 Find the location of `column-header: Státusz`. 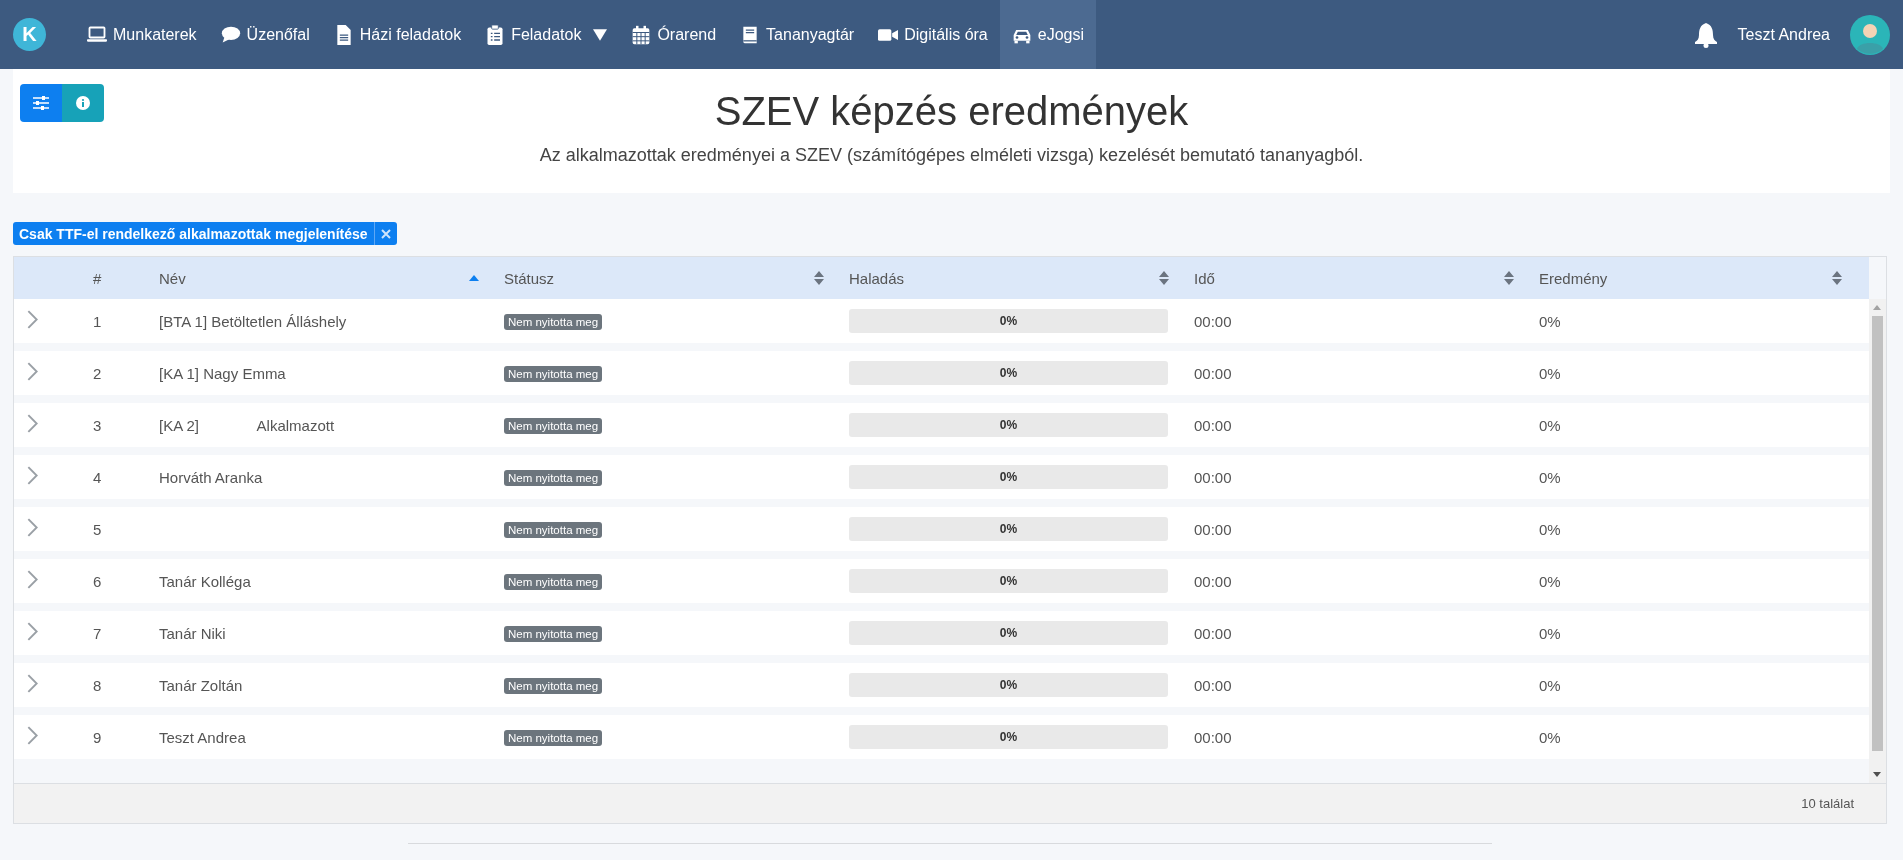

column-header: Státusz is located at coordinates (529, 278).